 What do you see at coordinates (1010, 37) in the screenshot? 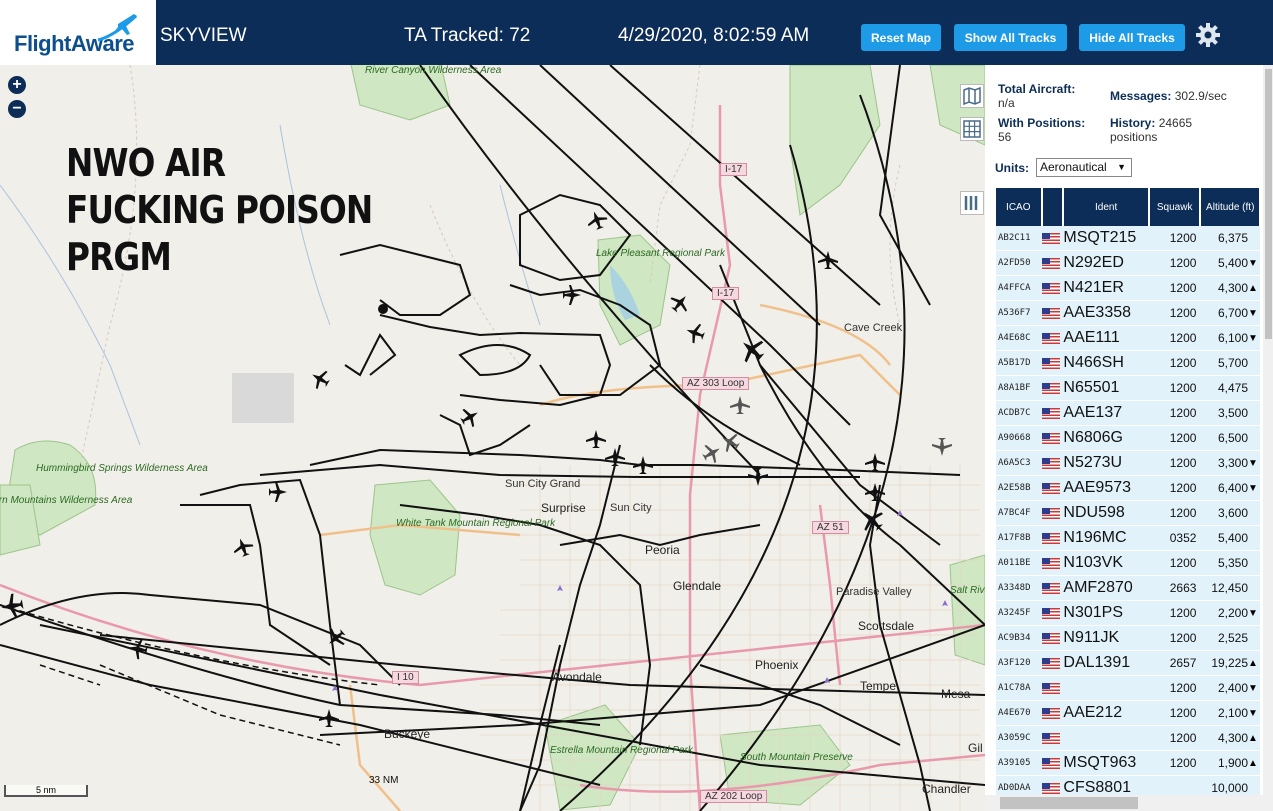
I see `show-all-tracks-button: Show All Tracks` at bounding box center [1010, 37].